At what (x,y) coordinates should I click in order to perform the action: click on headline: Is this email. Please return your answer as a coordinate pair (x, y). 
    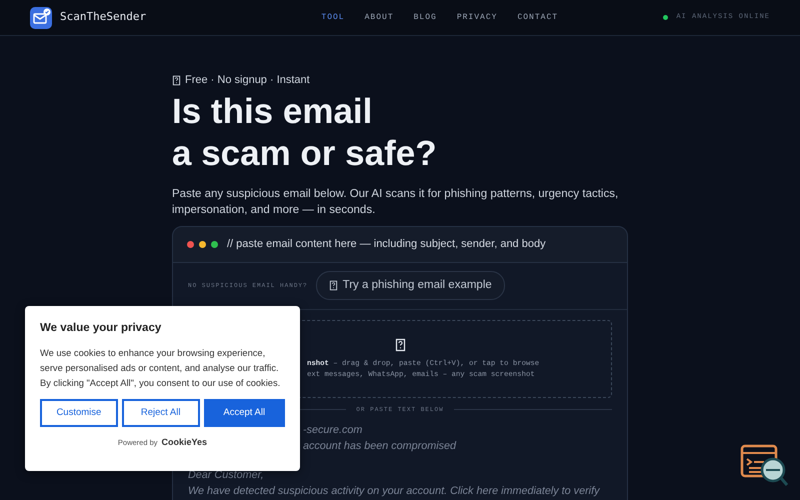
    Looking at the image, I should click on (273, 111).